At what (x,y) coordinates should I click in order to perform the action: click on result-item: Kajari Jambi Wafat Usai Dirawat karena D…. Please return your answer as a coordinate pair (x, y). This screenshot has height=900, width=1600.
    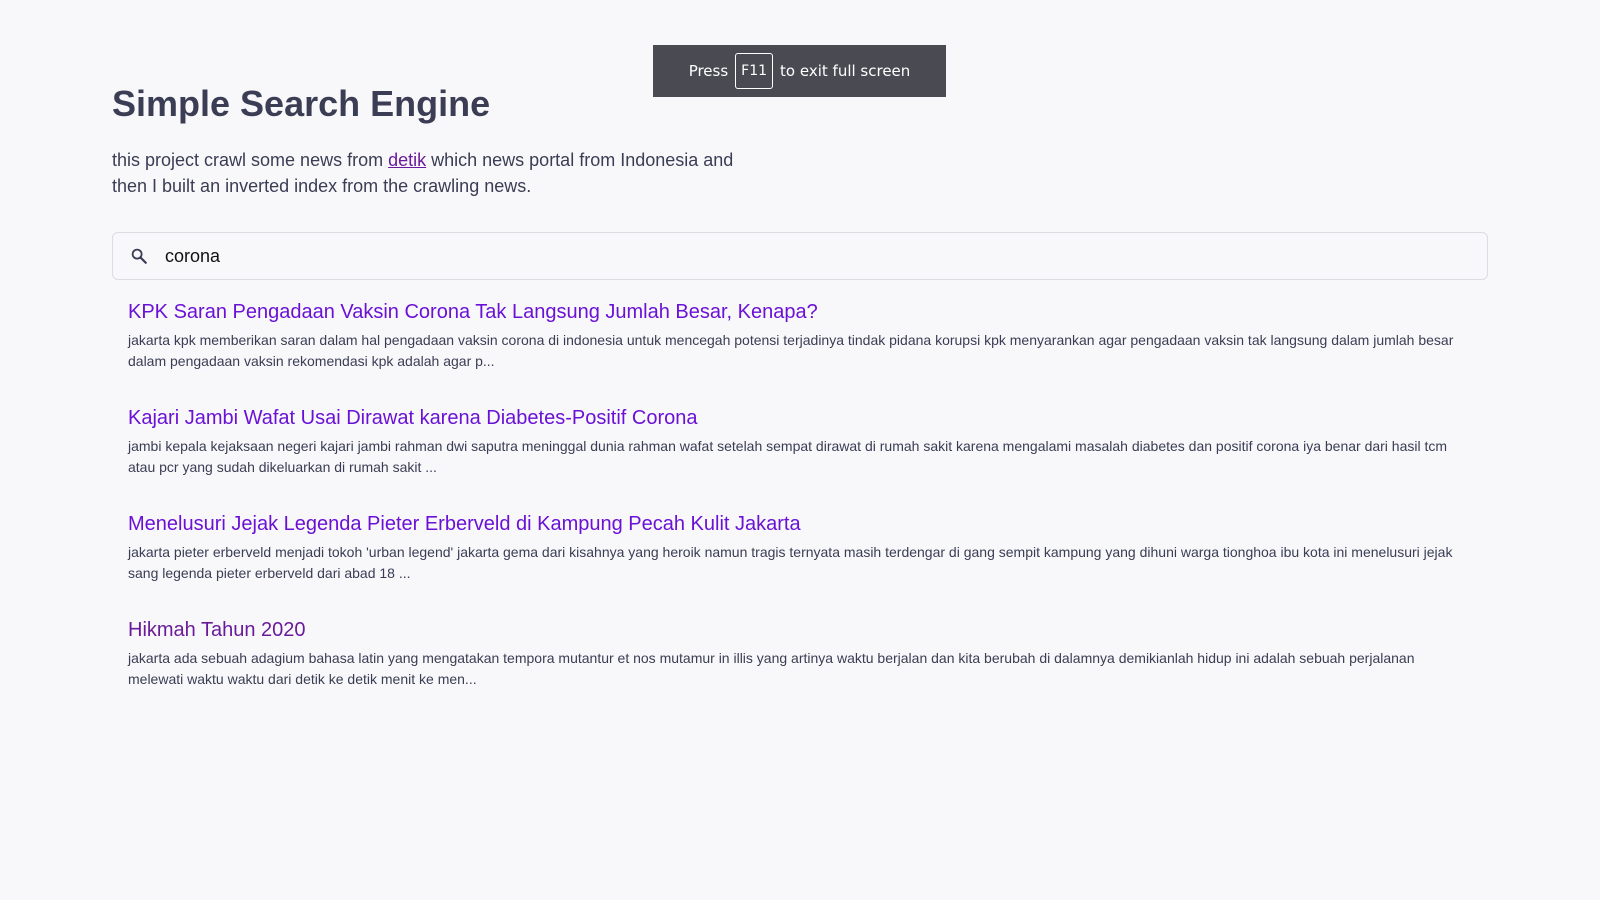
    Looking at the image, I should click on (798, 457).